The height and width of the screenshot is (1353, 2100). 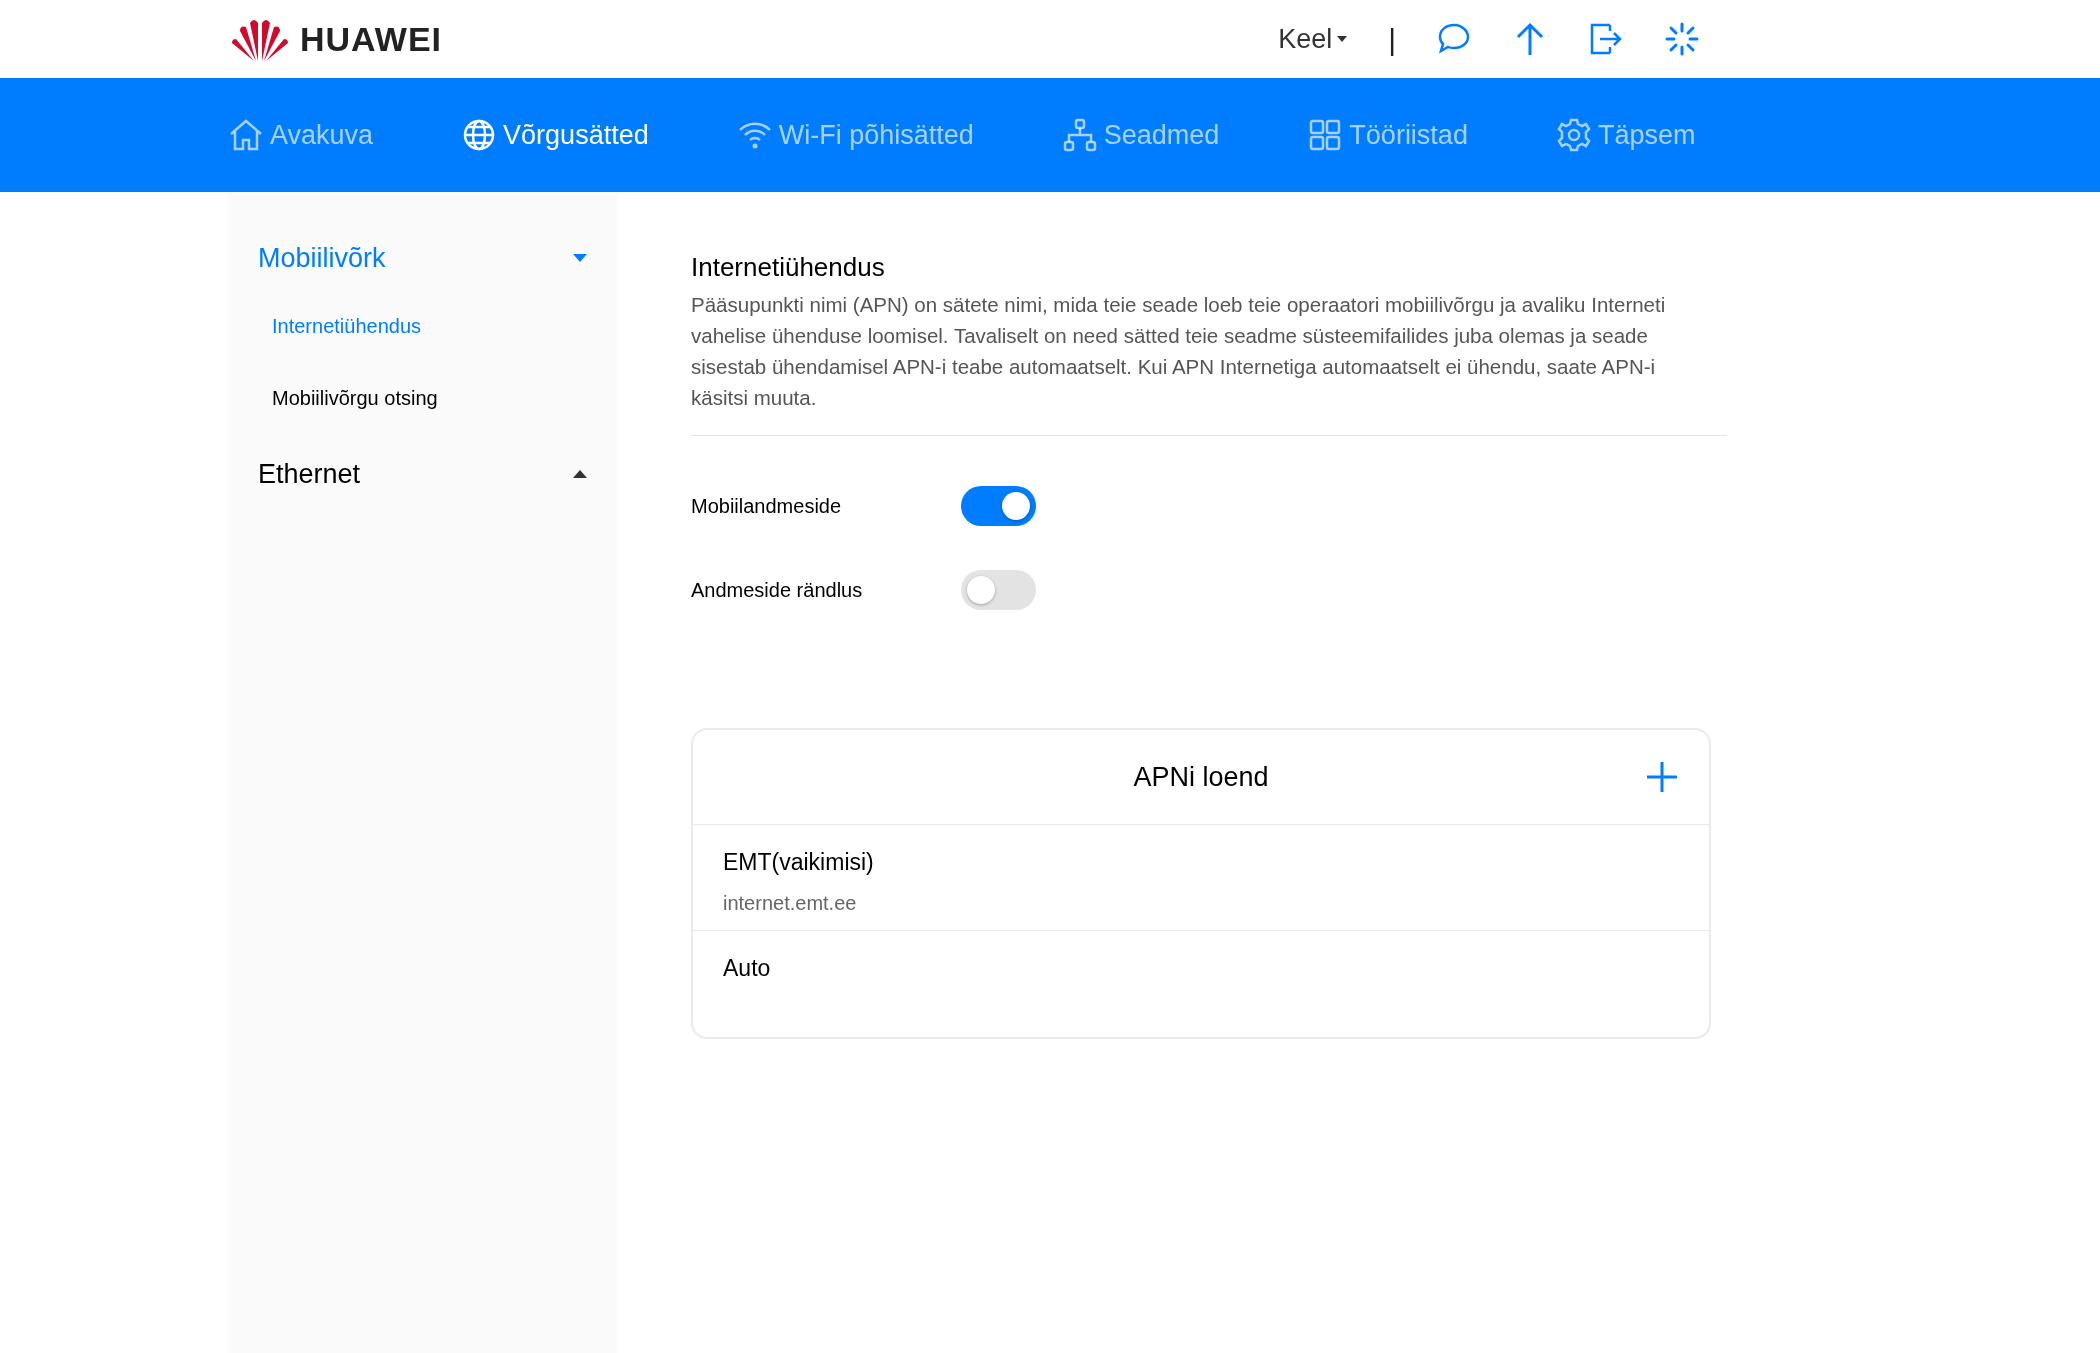 I want to click on sidebar-group: Mobiilivõrk, so click(x=422, y=258).